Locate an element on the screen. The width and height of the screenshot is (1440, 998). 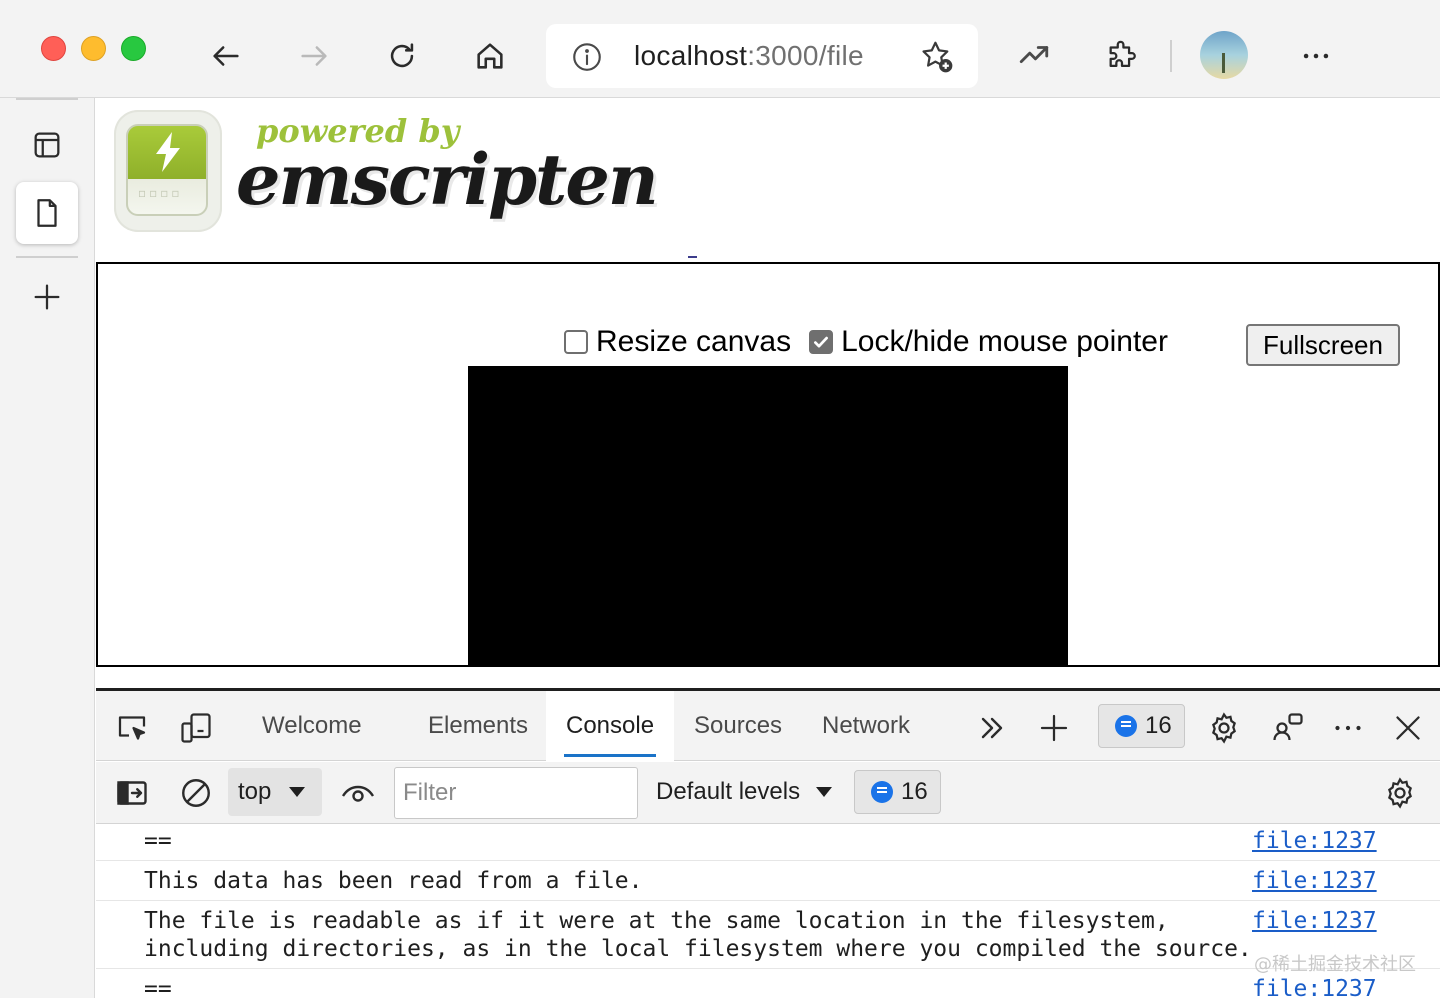
vertical-tabs-sidebar is located at coordinates (47, 548).